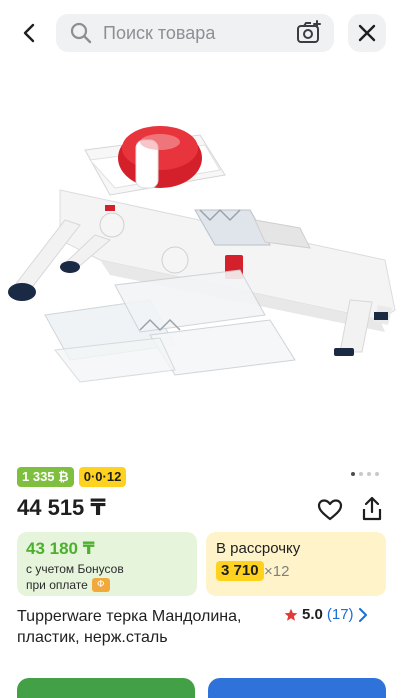 The image size is (403, 698). What do you see at coordinates (240, 571) in the screenshot?
I see `installment-amount: 3 710` at bounding box center [240, 571].